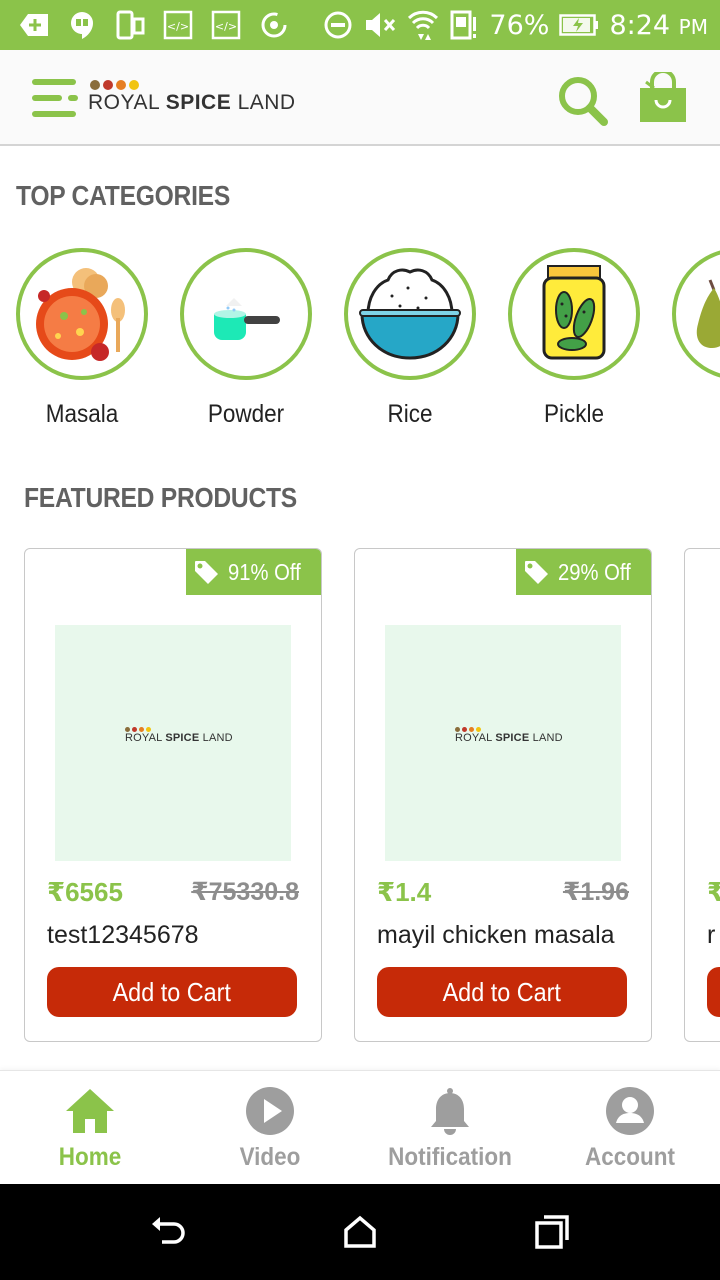  What do you see at coordinates (130, 25) in the screenshot?
I see `devices-icon` at bounding box center [130, 25].